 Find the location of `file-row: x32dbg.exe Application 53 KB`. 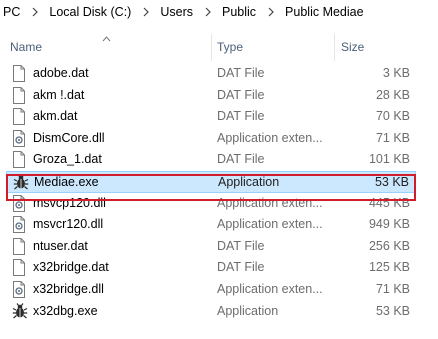

file-row: x32dbg.exe Application 53 KB is located at coordinates (211, 312).